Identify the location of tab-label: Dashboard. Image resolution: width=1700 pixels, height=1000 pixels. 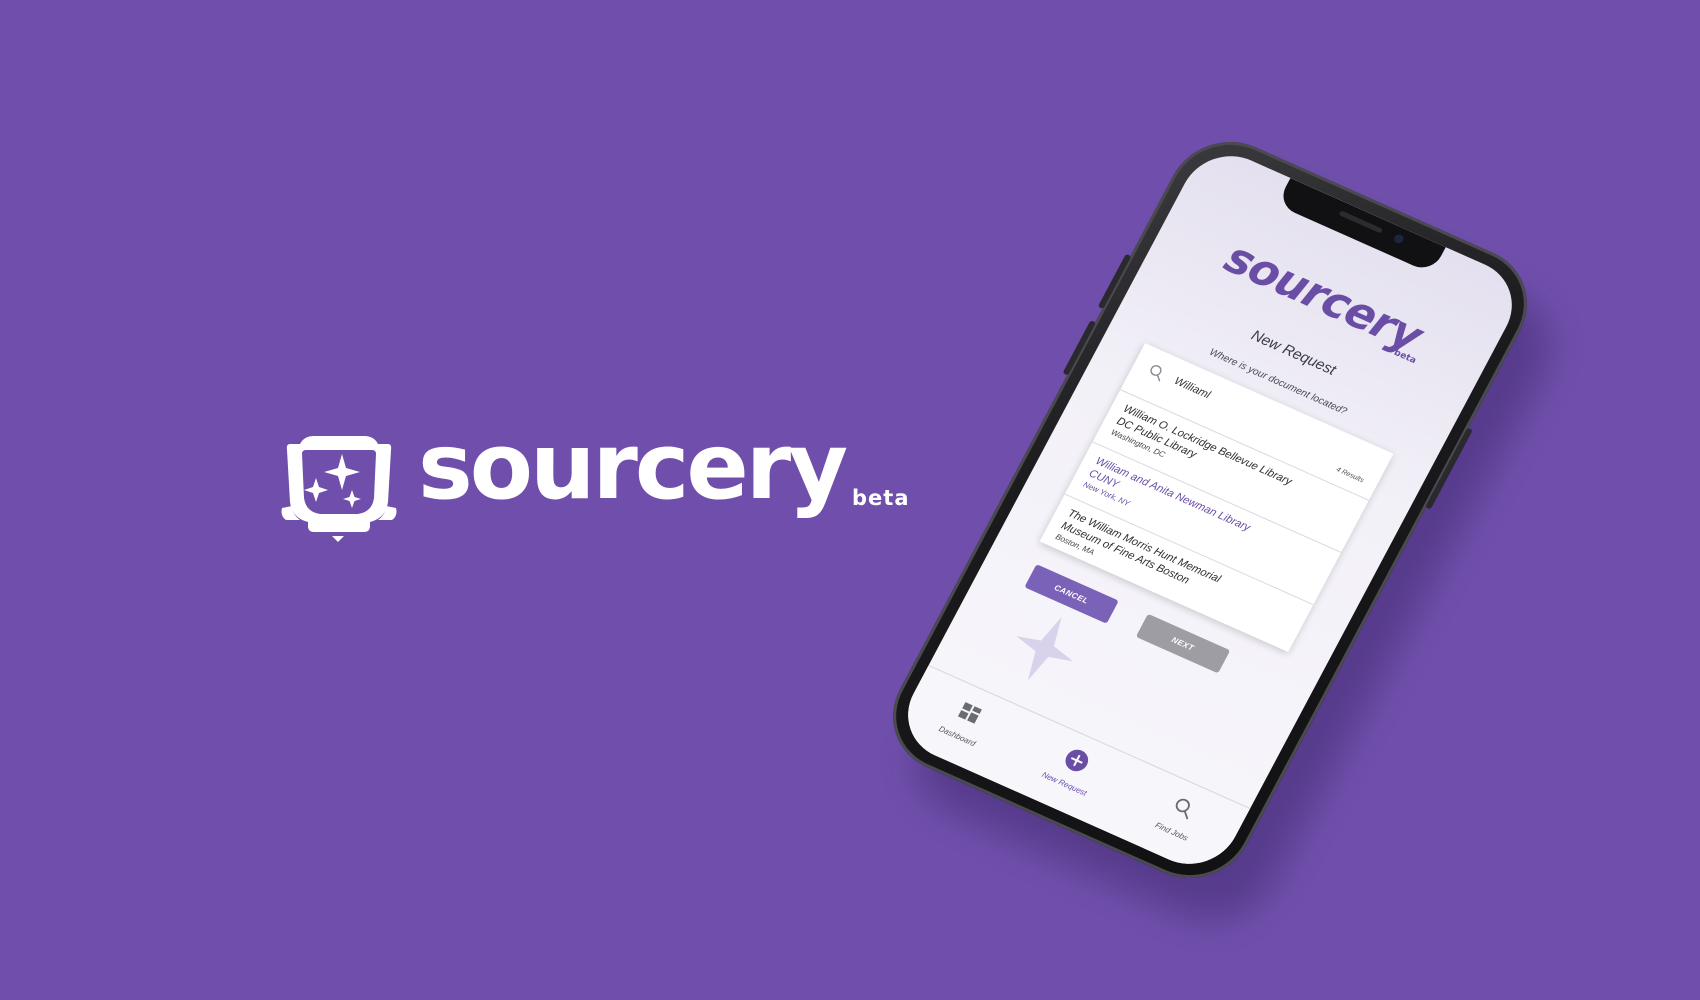
(957, 736).